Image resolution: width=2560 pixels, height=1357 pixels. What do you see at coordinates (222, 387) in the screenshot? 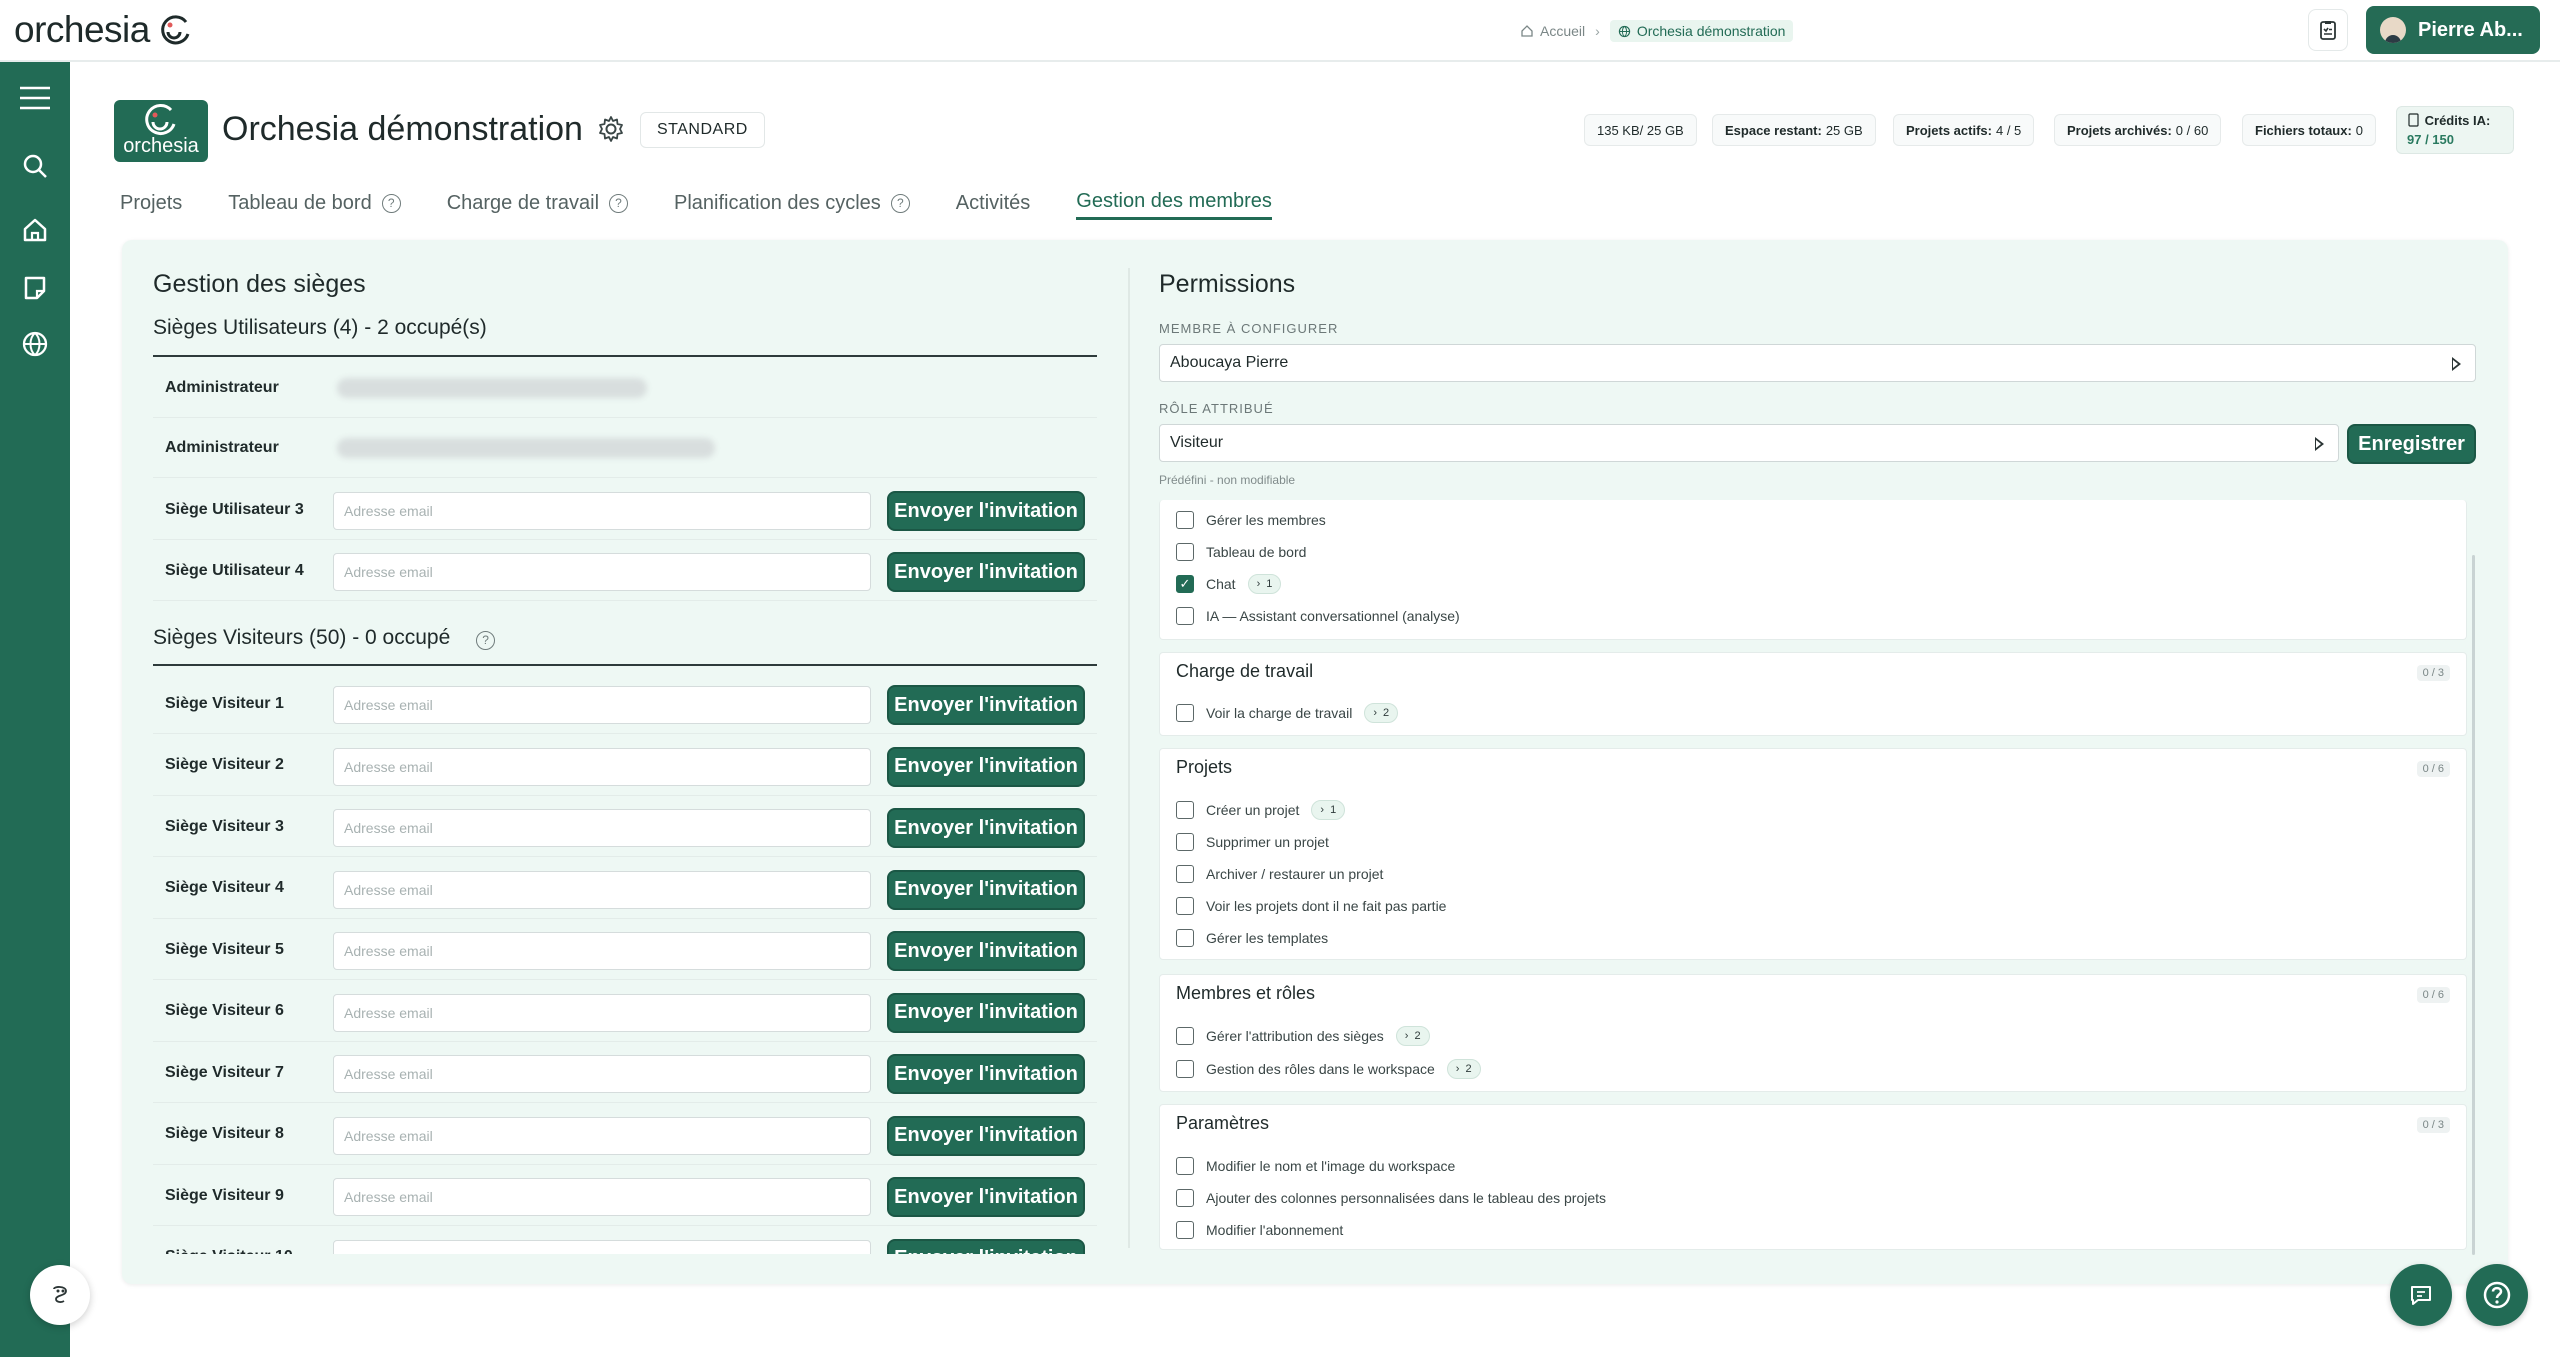
I see `seat-label: Administrateur` at bounding box center [222, 387].